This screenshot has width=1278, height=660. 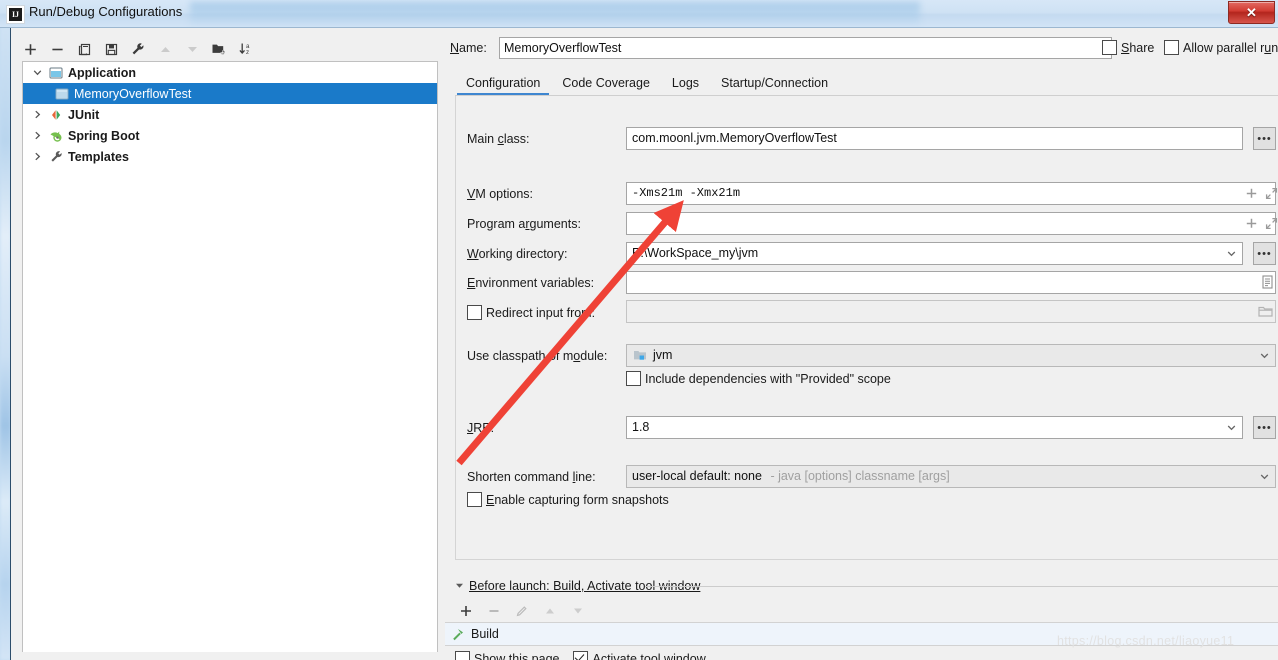 I want to click on use-classpath-label: Use classpath of module:, so click(x=537, y=356).